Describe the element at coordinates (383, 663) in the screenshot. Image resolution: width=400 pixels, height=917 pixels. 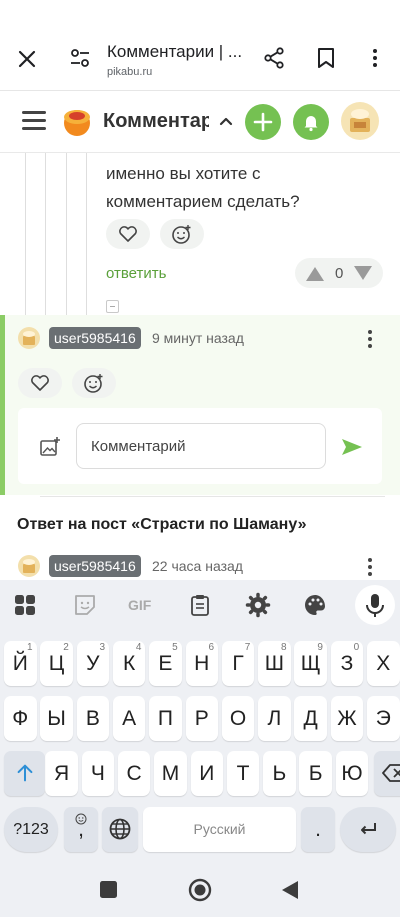
I see `key-Х: Х` at that location.